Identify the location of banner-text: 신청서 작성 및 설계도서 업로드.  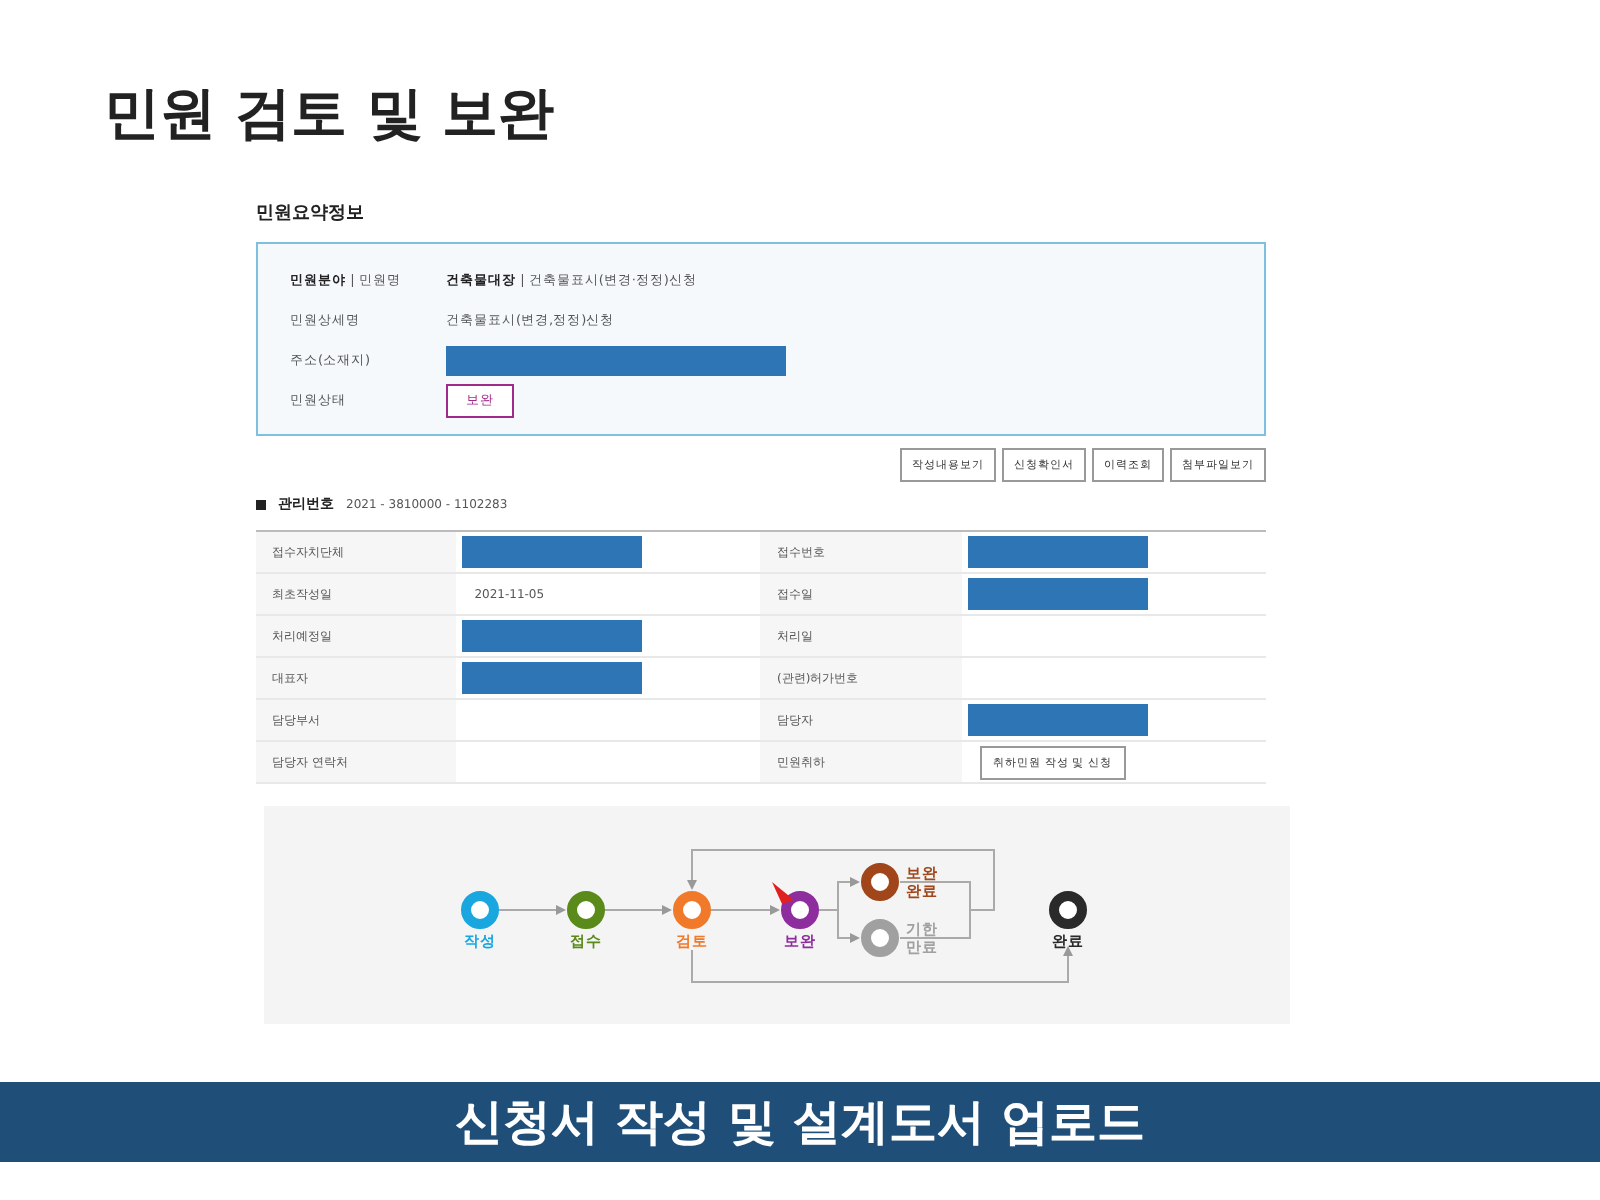
(800, 1123).